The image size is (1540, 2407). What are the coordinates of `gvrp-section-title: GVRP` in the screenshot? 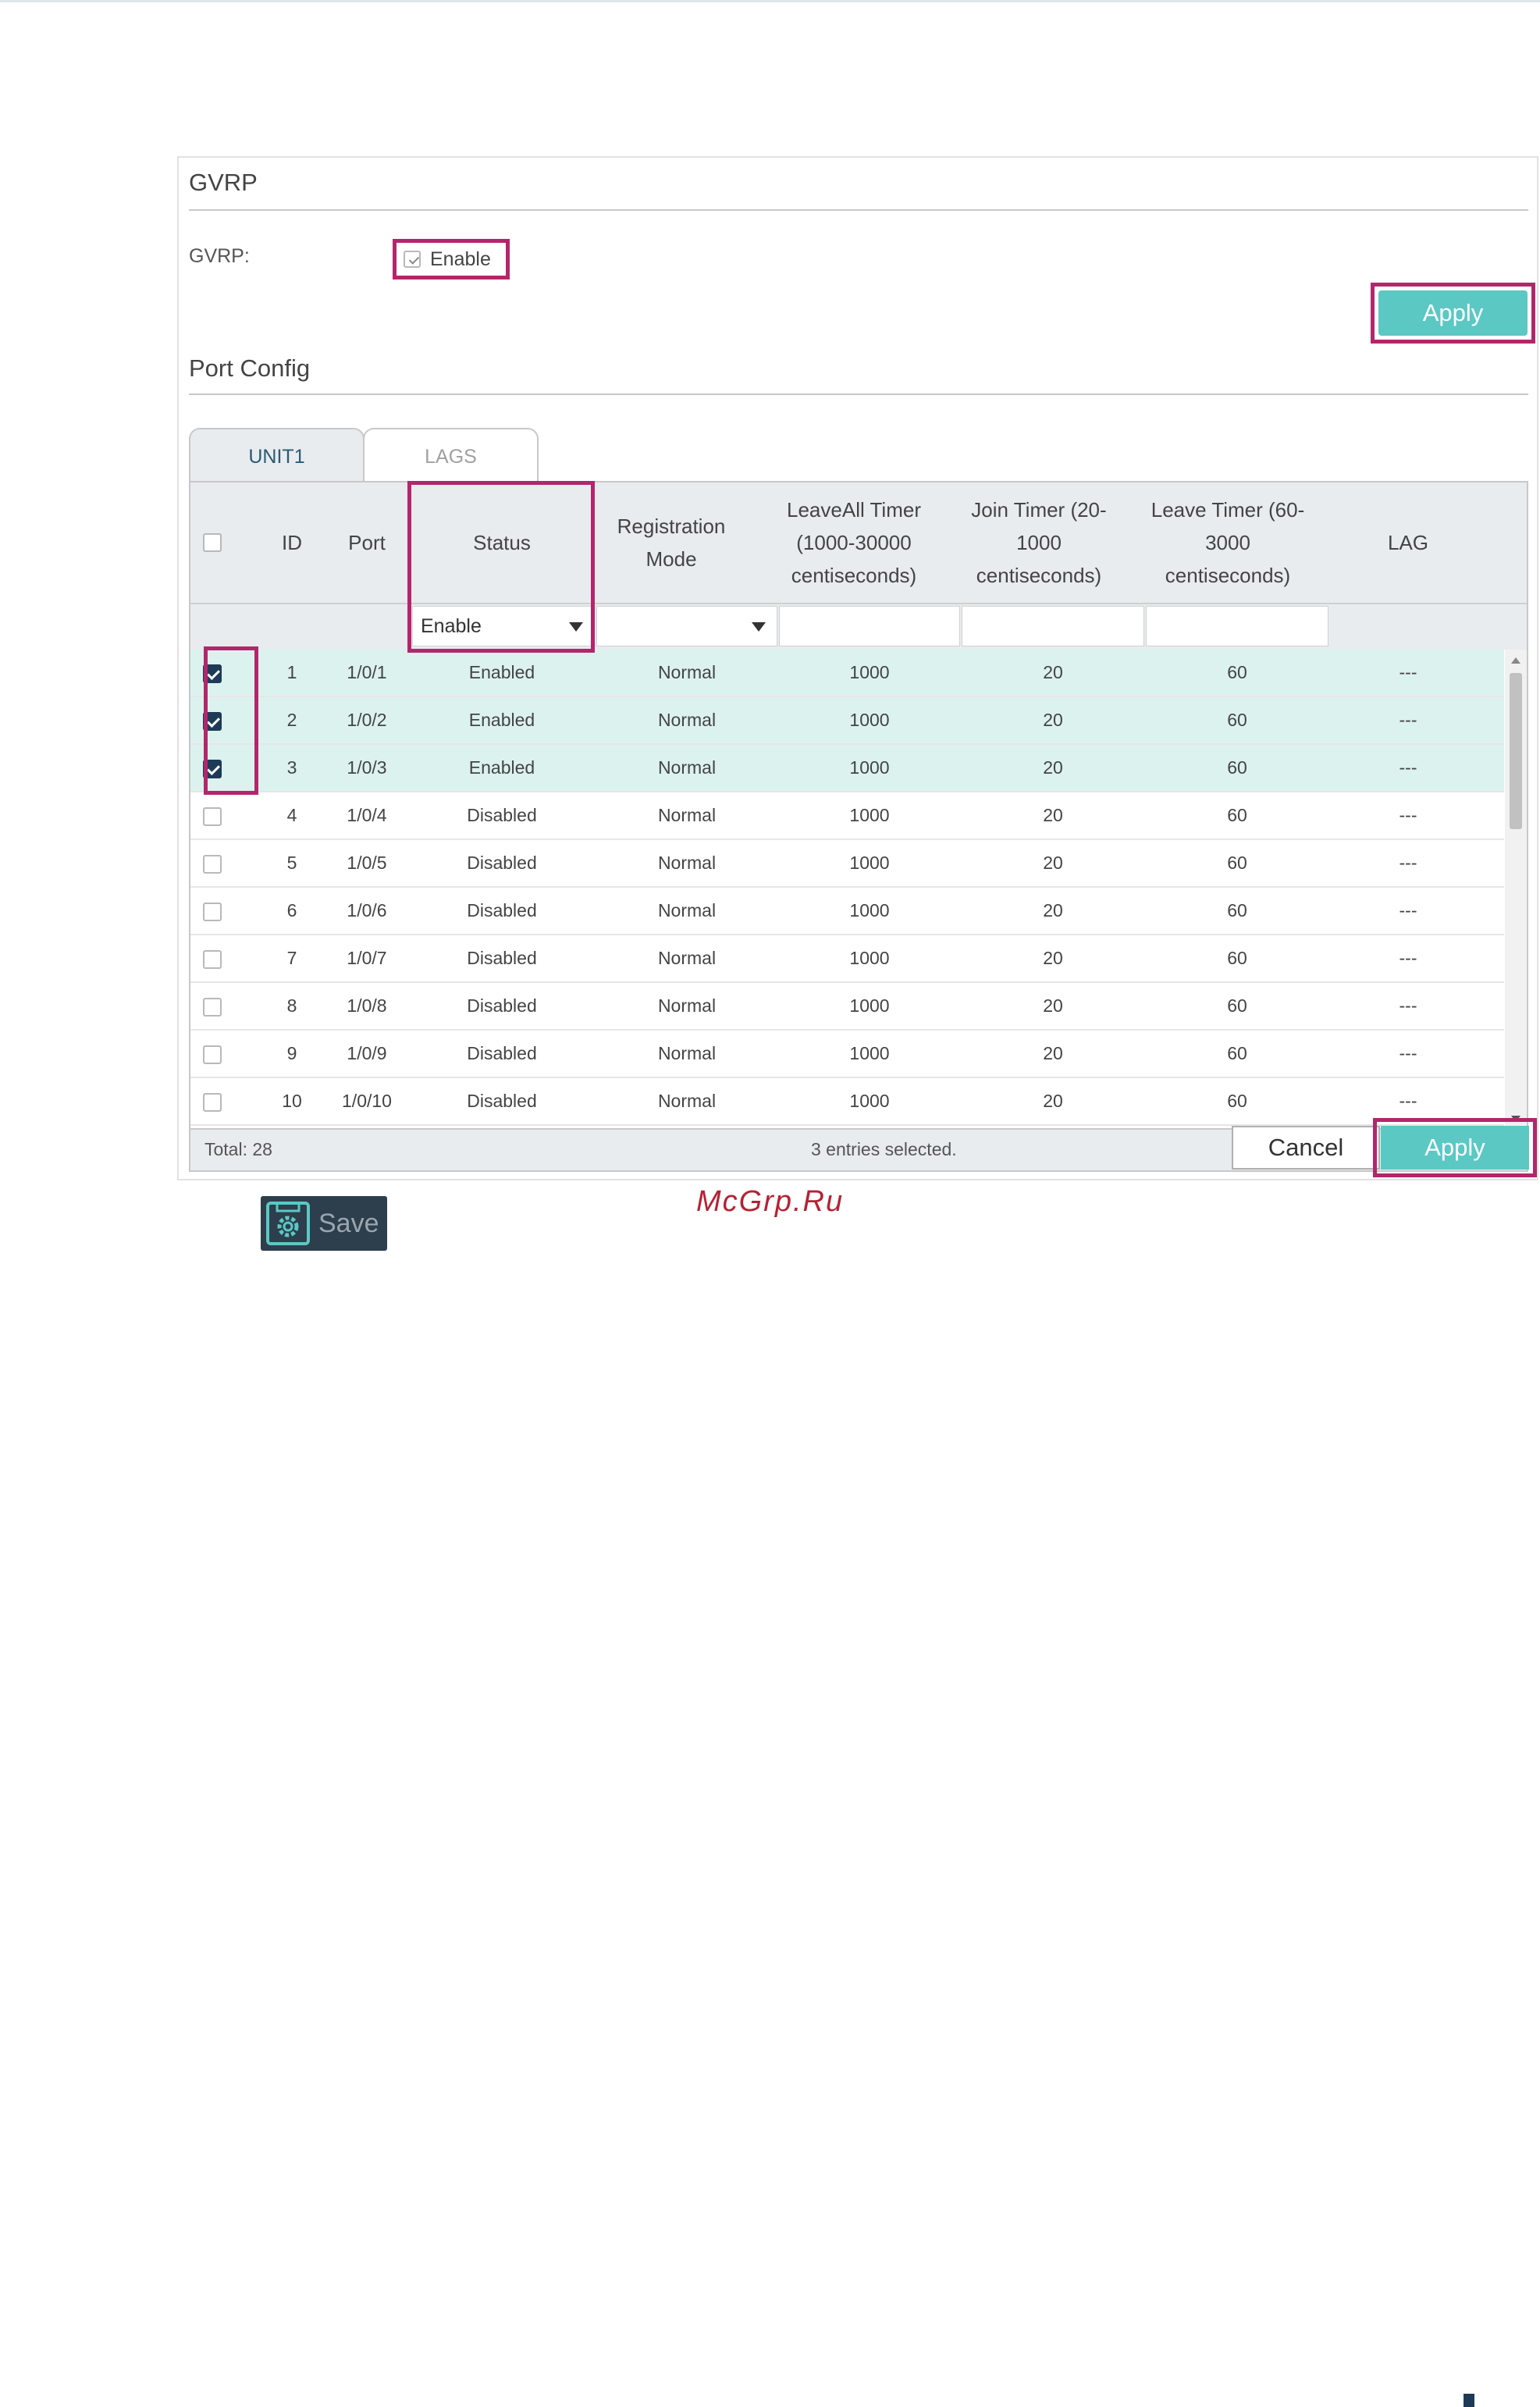 It's located at (223, 182).